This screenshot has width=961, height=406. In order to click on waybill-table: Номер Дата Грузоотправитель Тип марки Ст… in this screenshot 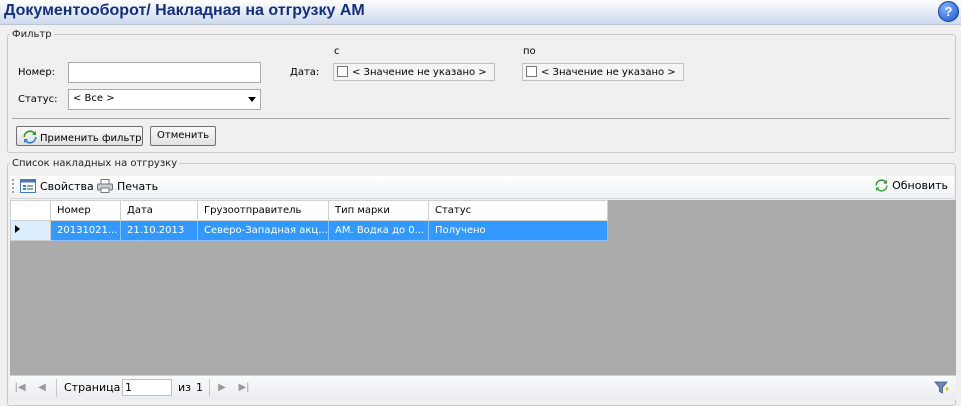, I will do `click(309, 220)`.